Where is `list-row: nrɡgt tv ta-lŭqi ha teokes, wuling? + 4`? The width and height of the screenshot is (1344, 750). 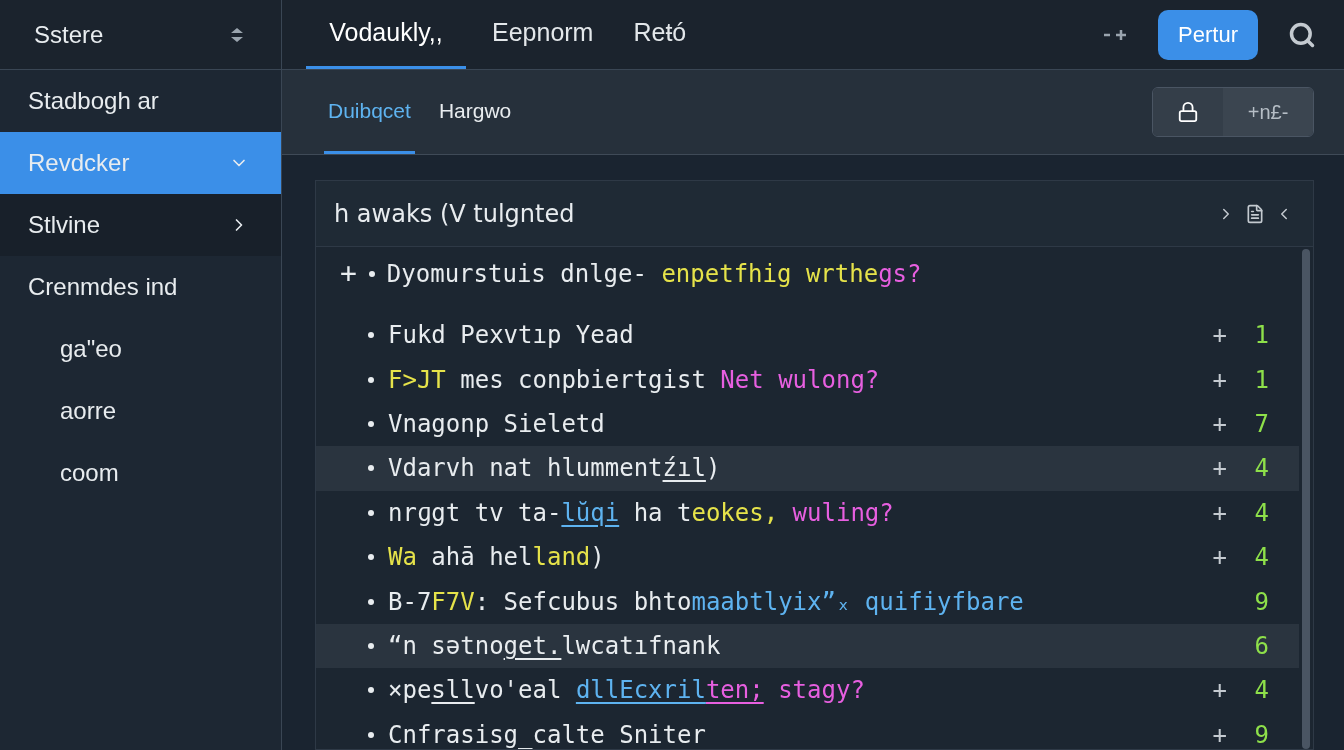
list-row: nrɡgt tv ta-lŭqi ha teokes, wuling? + 4 is located at coordinates (807, 512).